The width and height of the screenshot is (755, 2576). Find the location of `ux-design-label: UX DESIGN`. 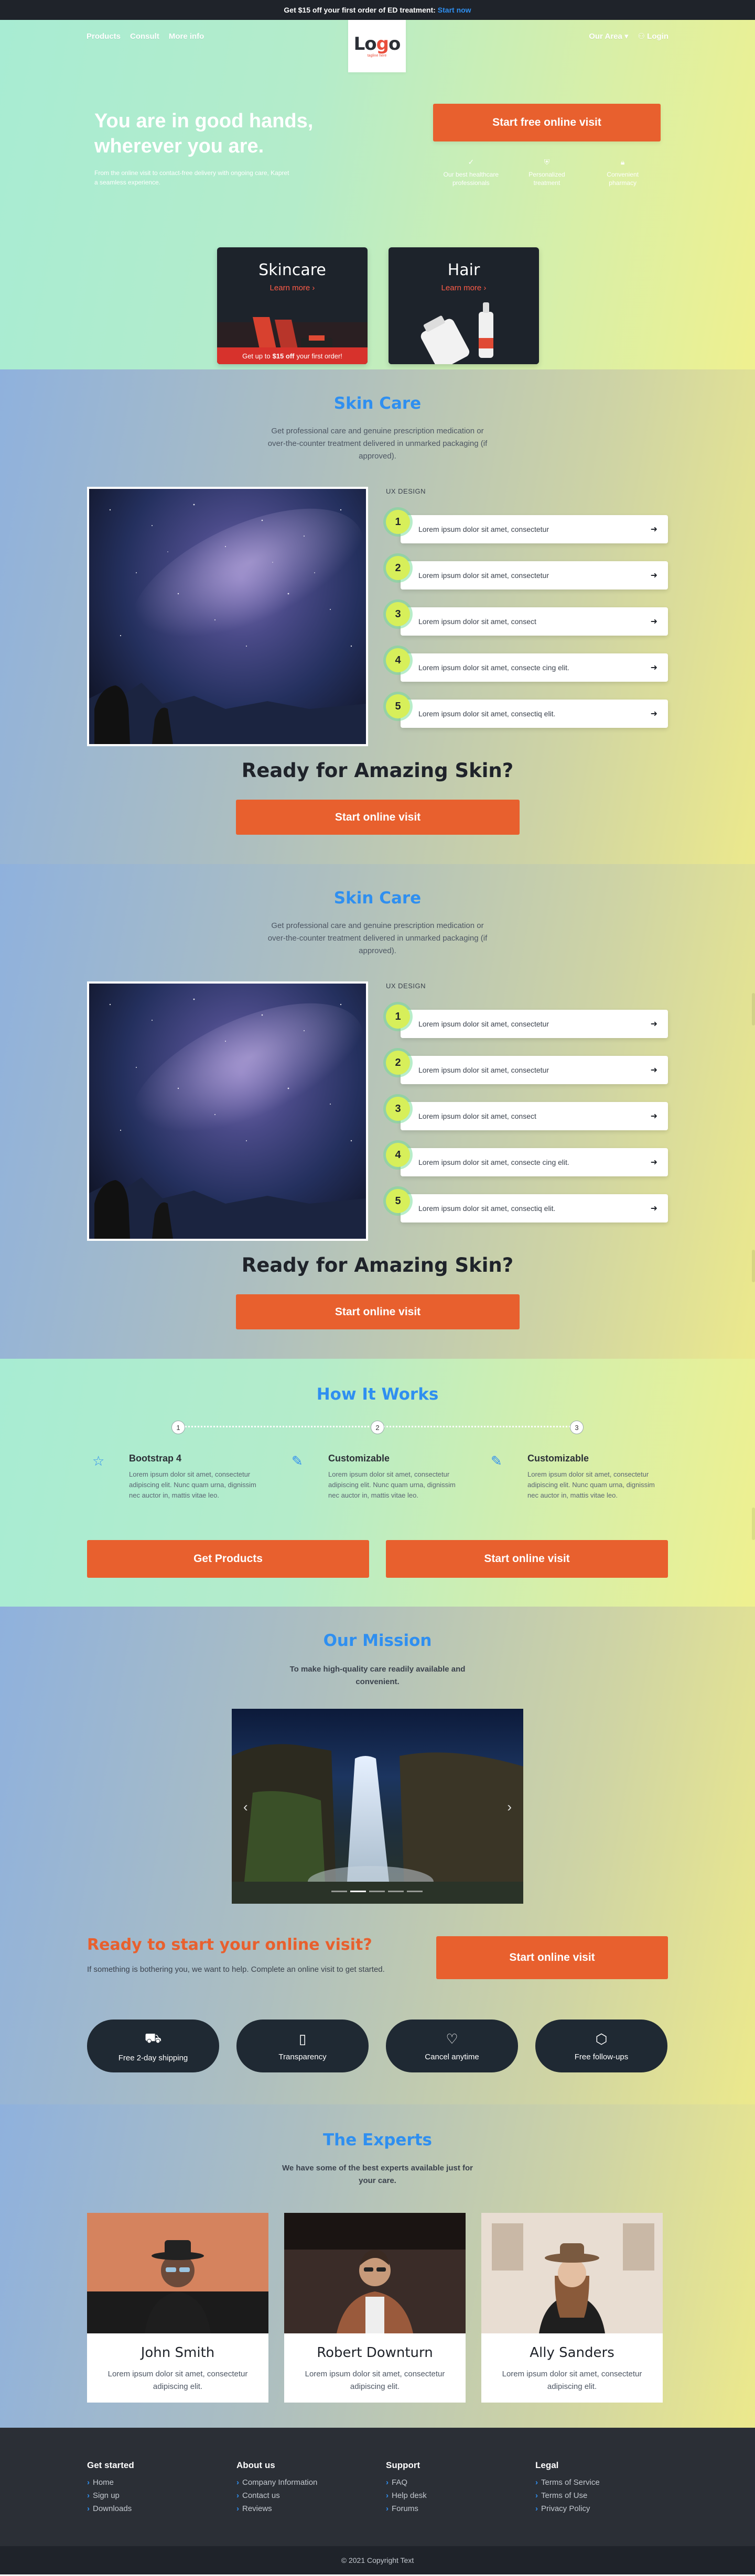

ux-design-label: UX DESIGN is located at coordinates (406, 986).